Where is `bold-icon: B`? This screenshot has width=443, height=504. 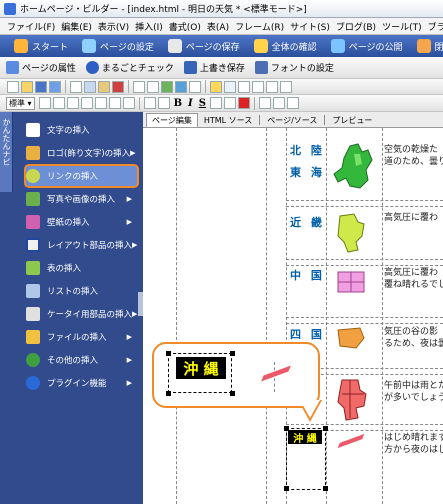 bold-icon: B is located at coordinates (178, 103).